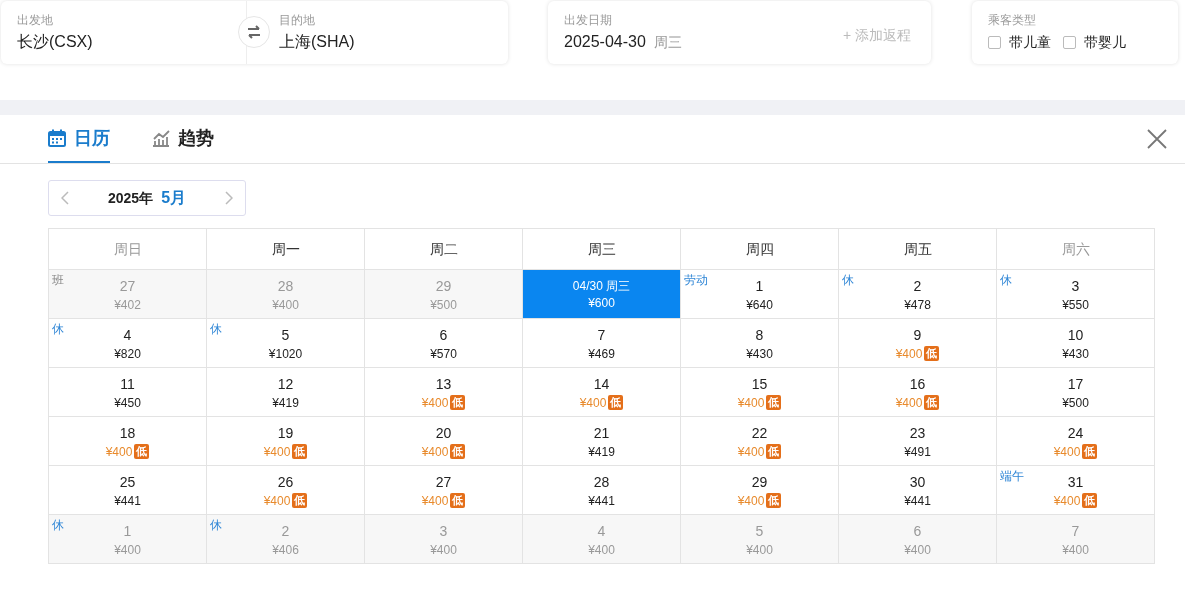 This screenshot has width=1185, height=596. I want to click on day-number: 11, so click(127, 384).